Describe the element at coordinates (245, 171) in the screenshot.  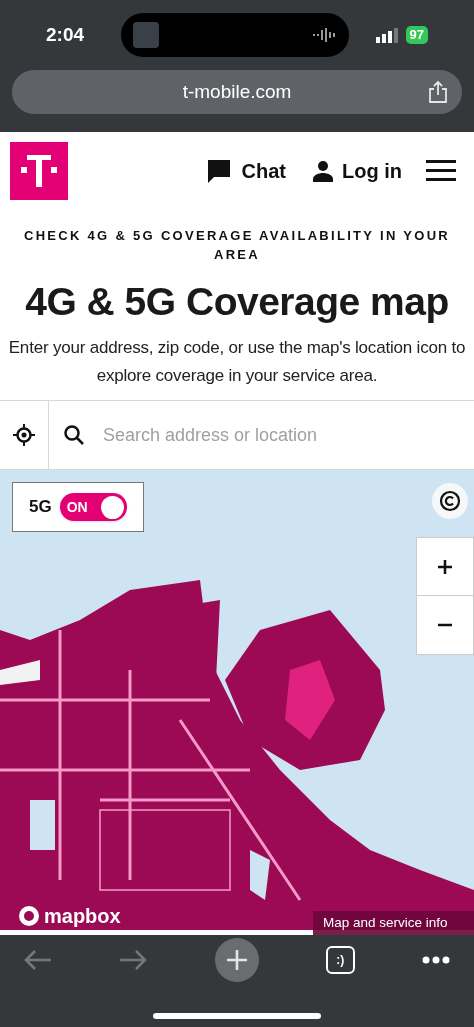
I see `chat-button: Chat` at that location.